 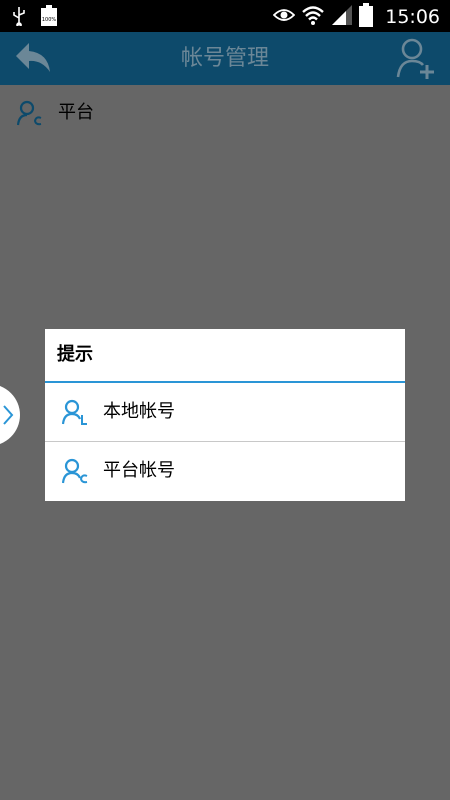 I want to click on app-bar: 帐号管理, so click(x=225, y=58).